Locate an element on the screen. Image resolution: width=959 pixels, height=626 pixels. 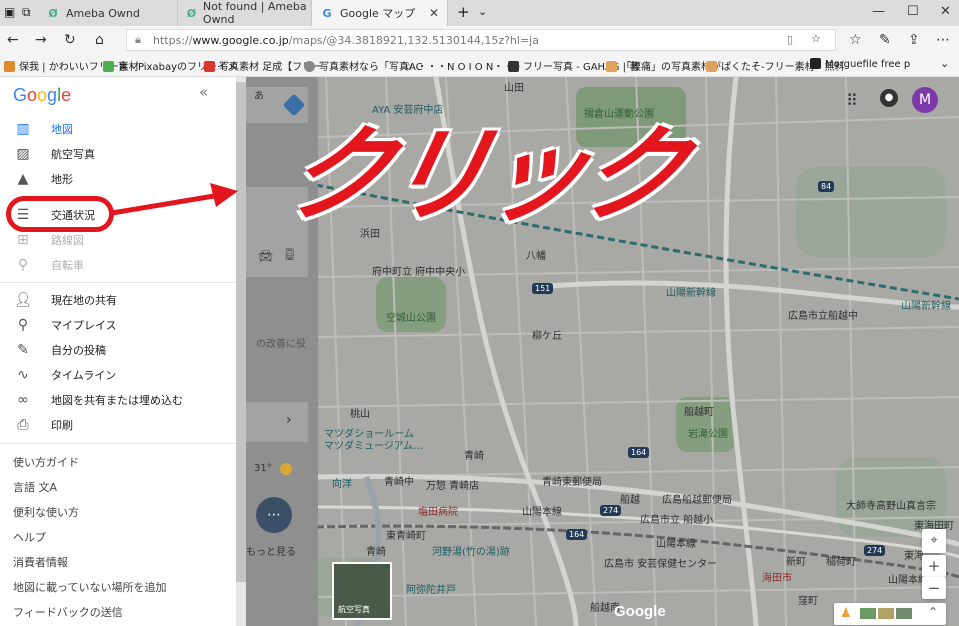
window-menu-icon: ▣ is located at coordinates (9, 12).